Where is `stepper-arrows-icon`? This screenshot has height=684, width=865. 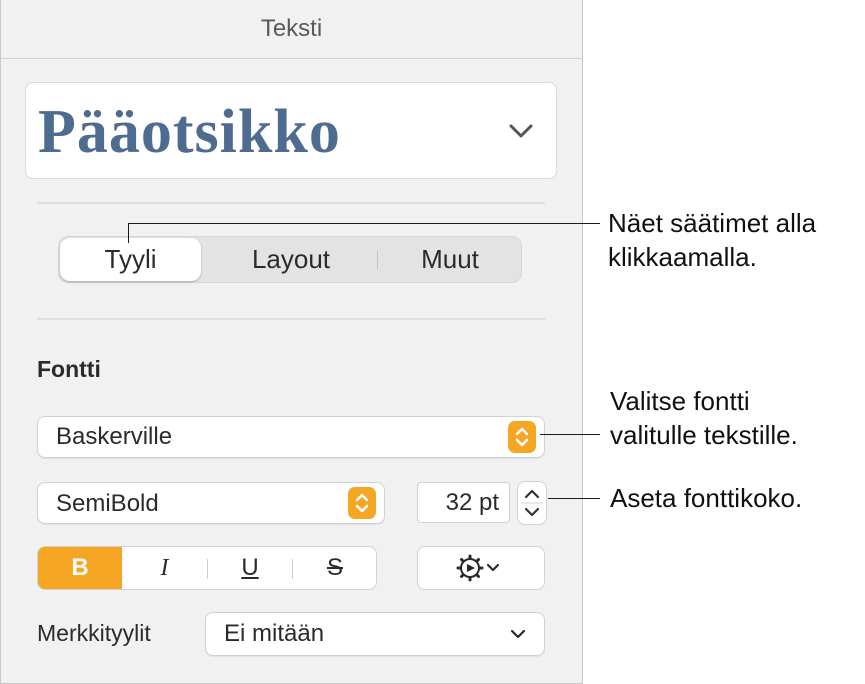
stepper-arrows-icon is located at coordinates (532, 503).